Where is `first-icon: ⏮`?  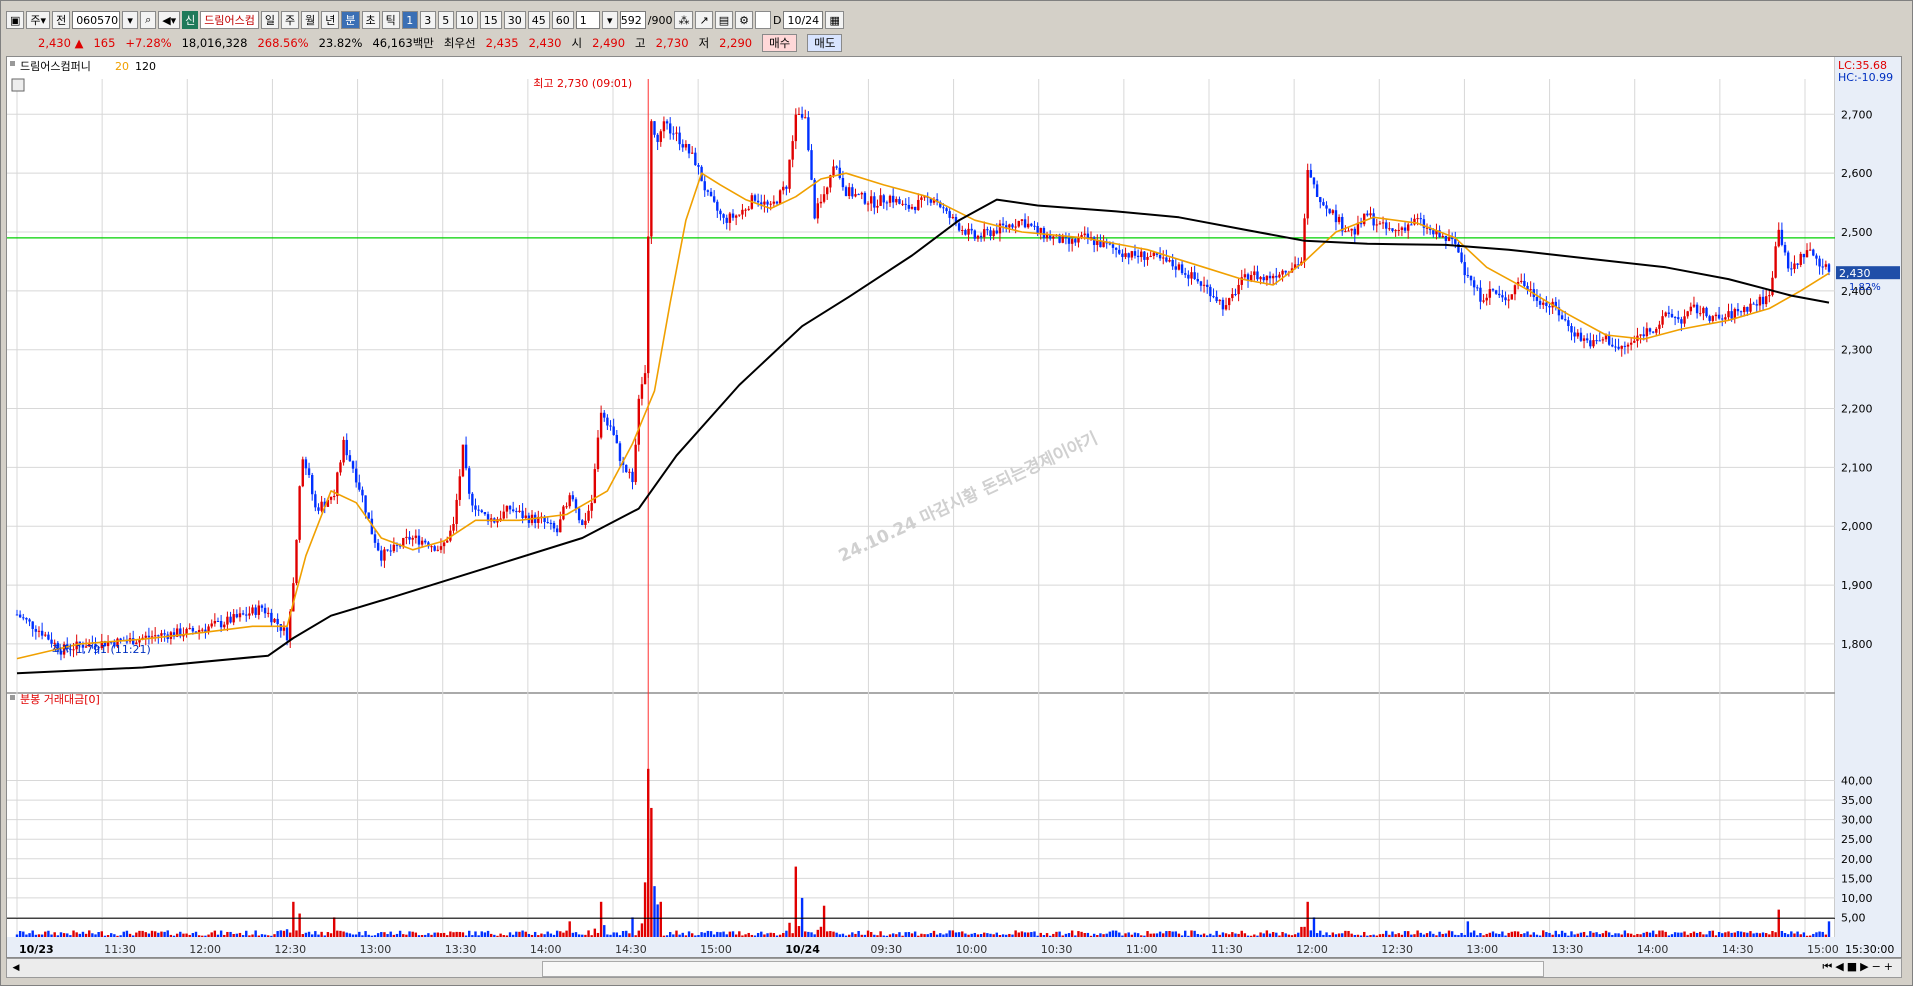
first-icon: ⏮ is located at coordinates (1827, 967).